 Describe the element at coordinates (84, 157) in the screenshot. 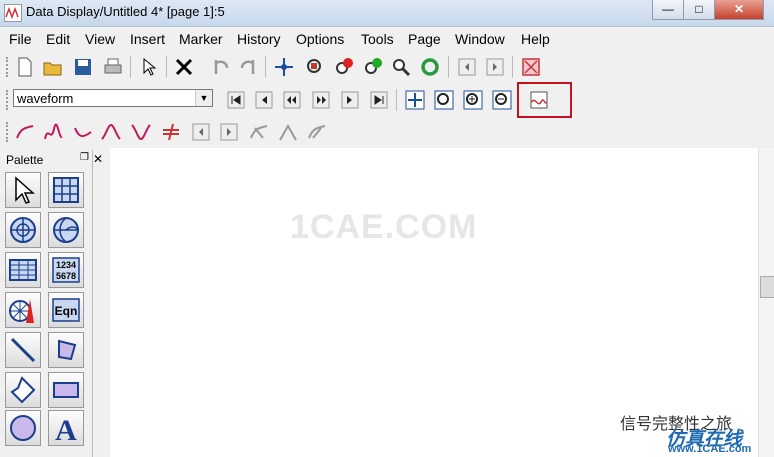

I see `dock-icon: ❐` at that location.